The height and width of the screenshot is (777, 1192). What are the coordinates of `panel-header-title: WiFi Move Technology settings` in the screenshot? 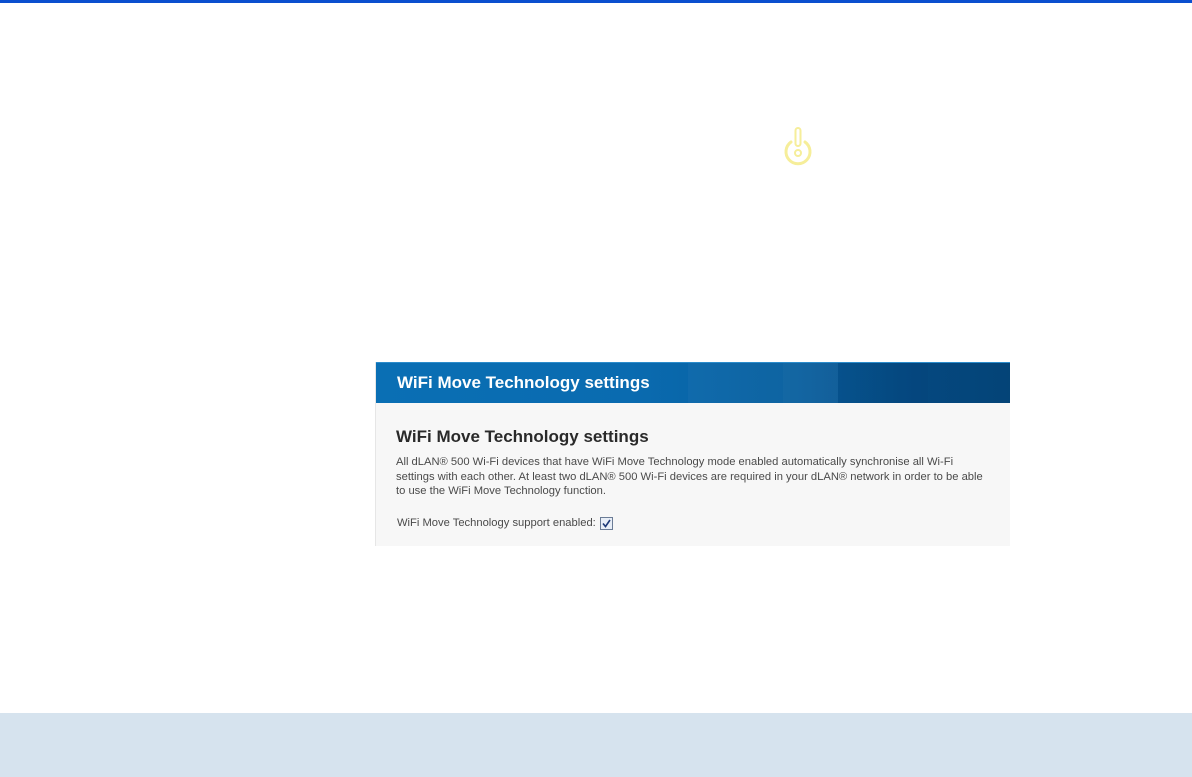 It's located at (523, 382).